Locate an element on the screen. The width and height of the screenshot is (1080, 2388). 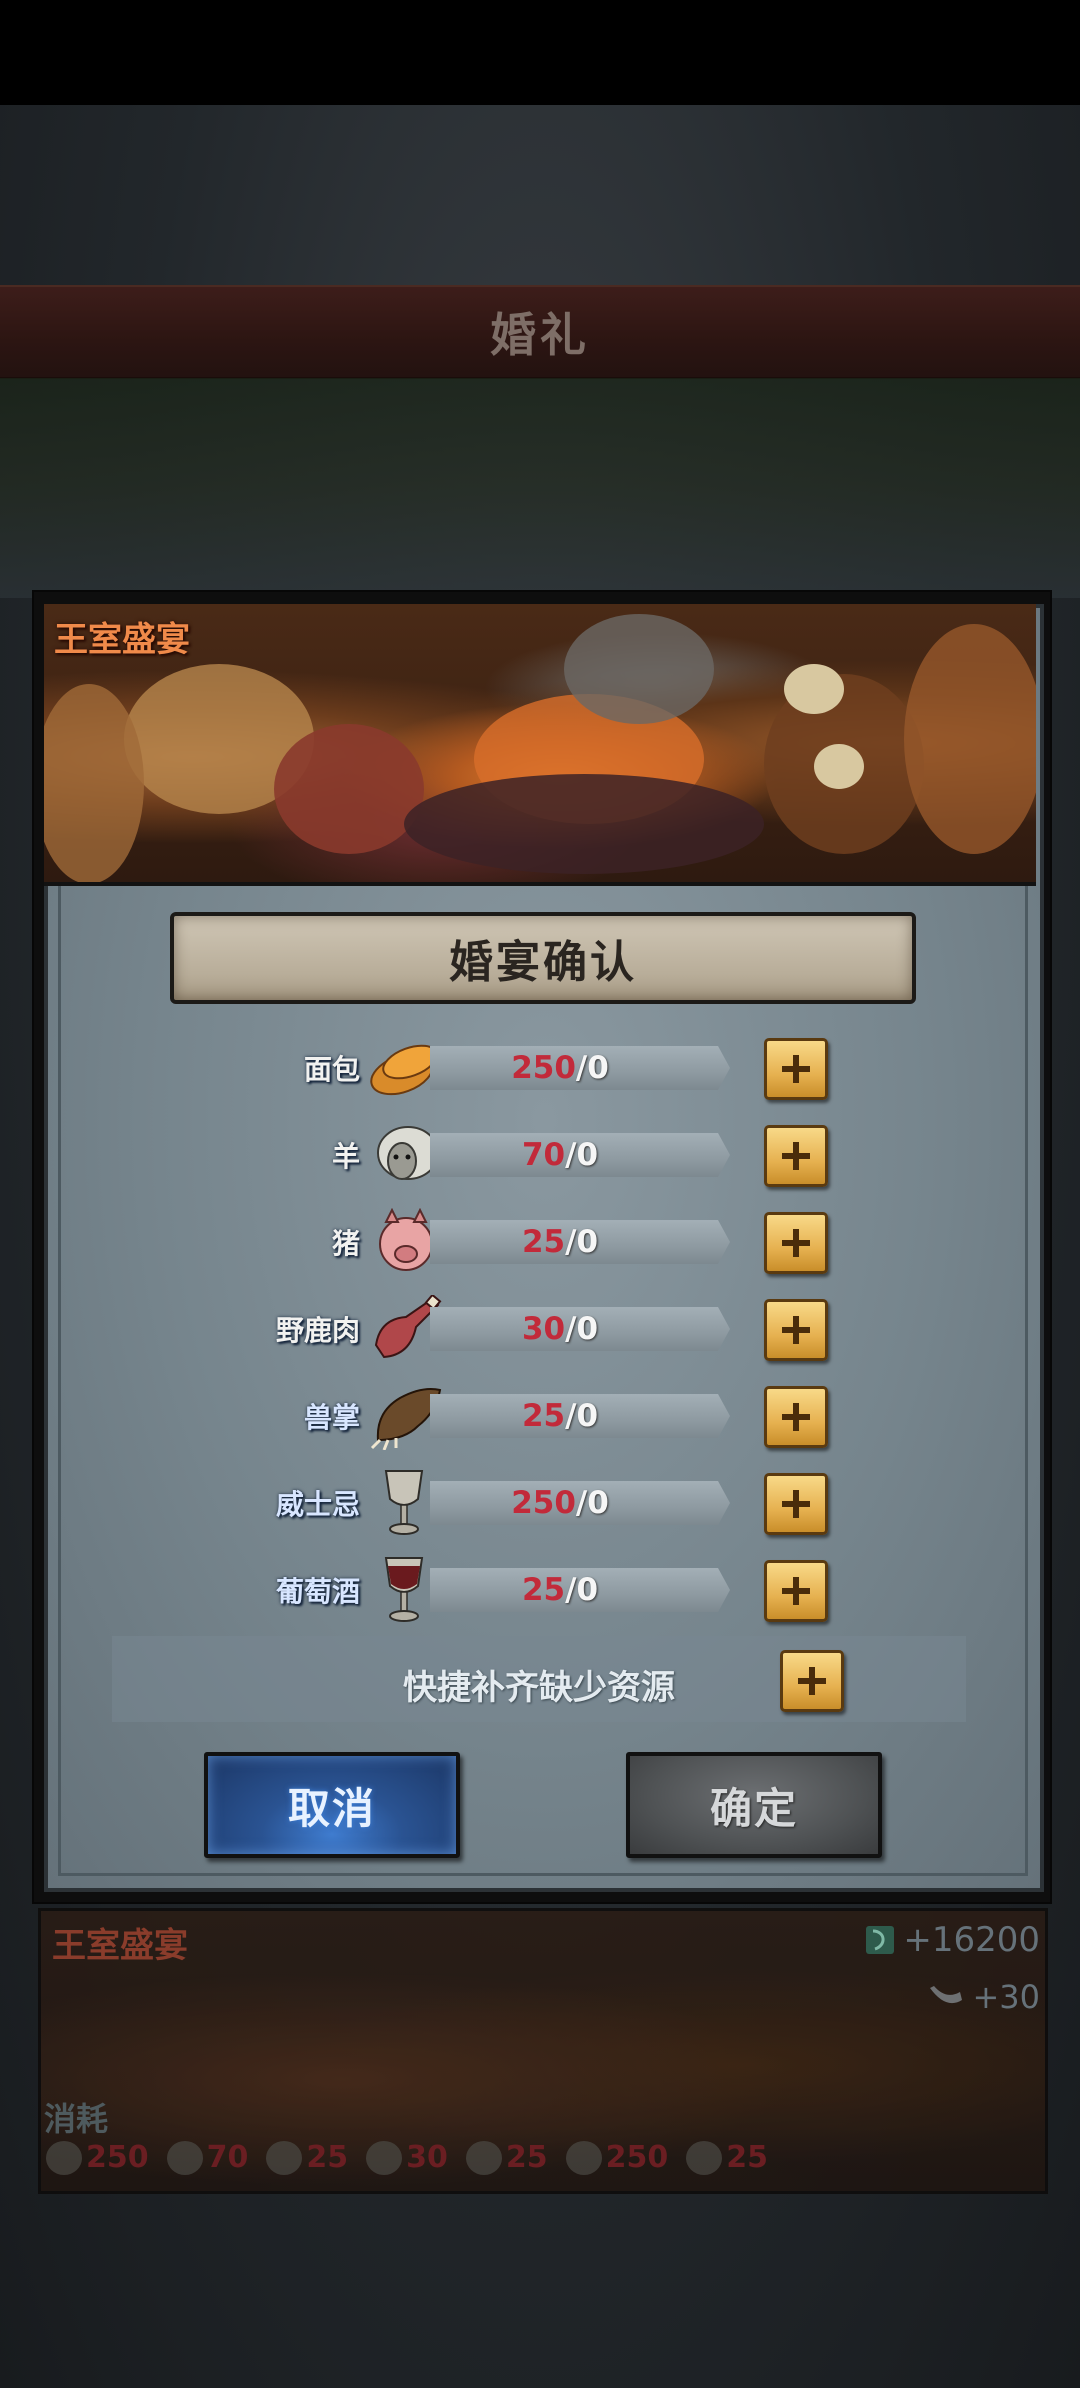
add-sheep-button is located at coordinates (796, 1156).